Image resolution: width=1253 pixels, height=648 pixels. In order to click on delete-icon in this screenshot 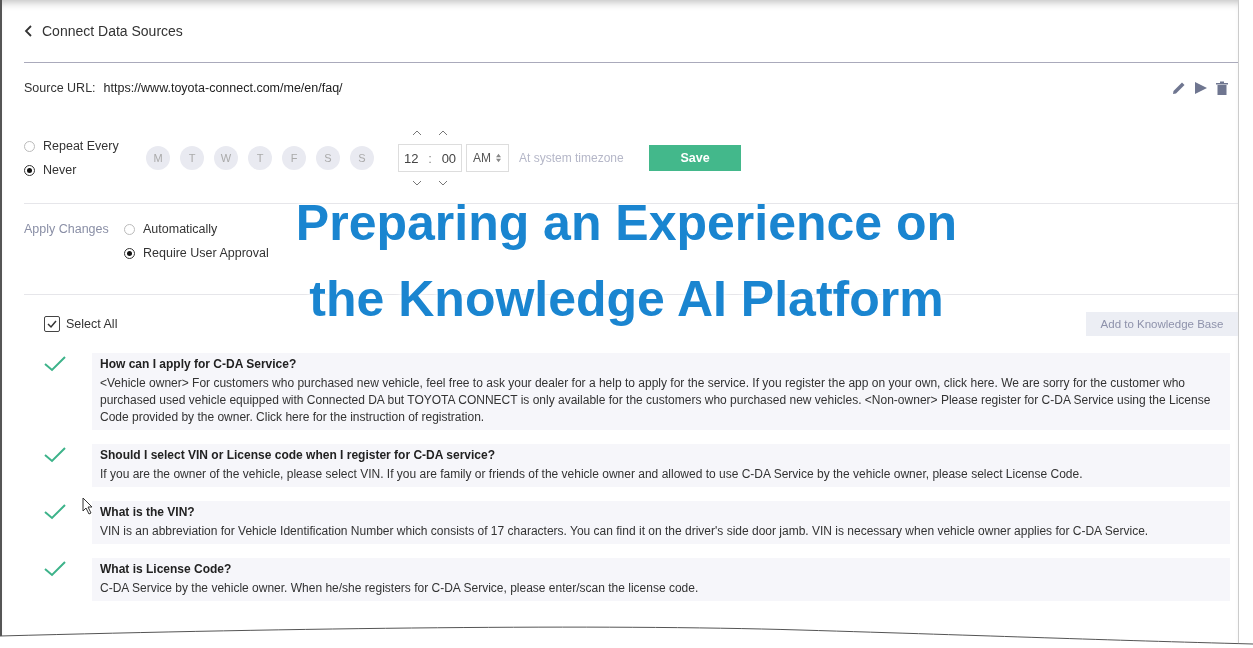, I will do `click(1222, 88)`.